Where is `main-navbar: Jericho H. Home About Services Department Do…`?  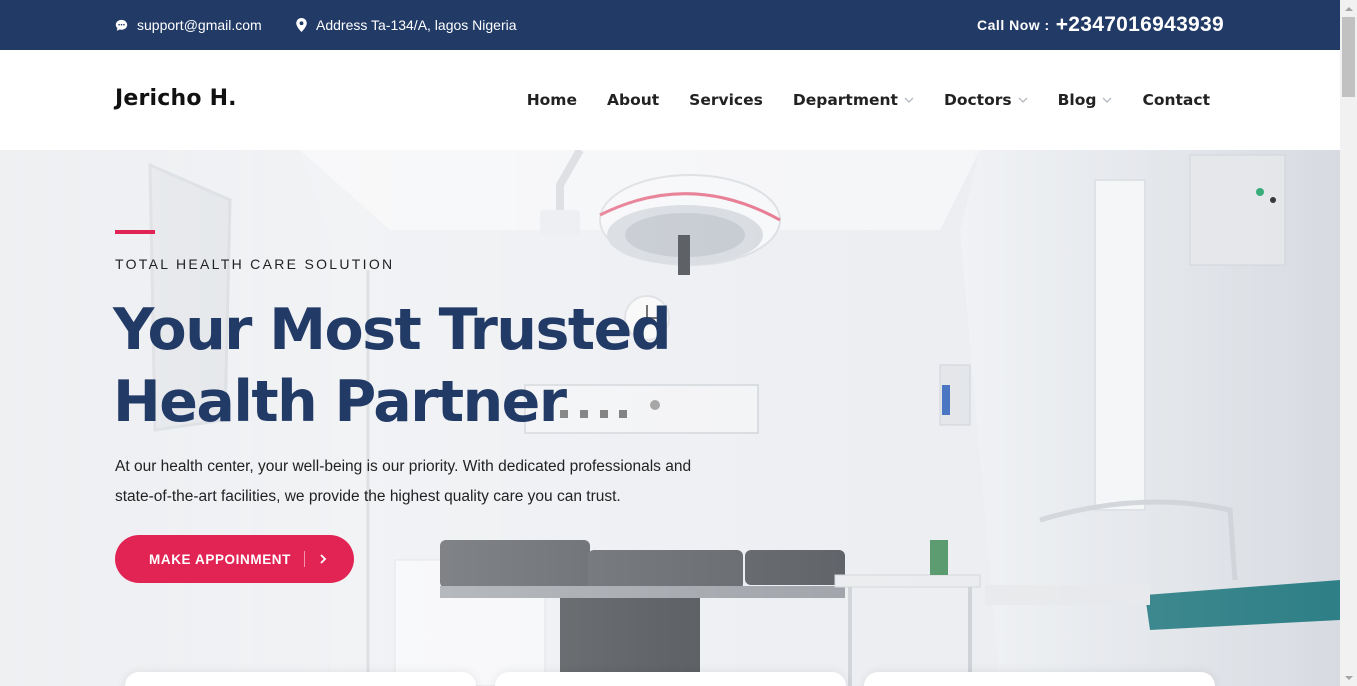 main-navbar: Jericho H. Home About Services Department Do… is located at coordinates (670, 100).